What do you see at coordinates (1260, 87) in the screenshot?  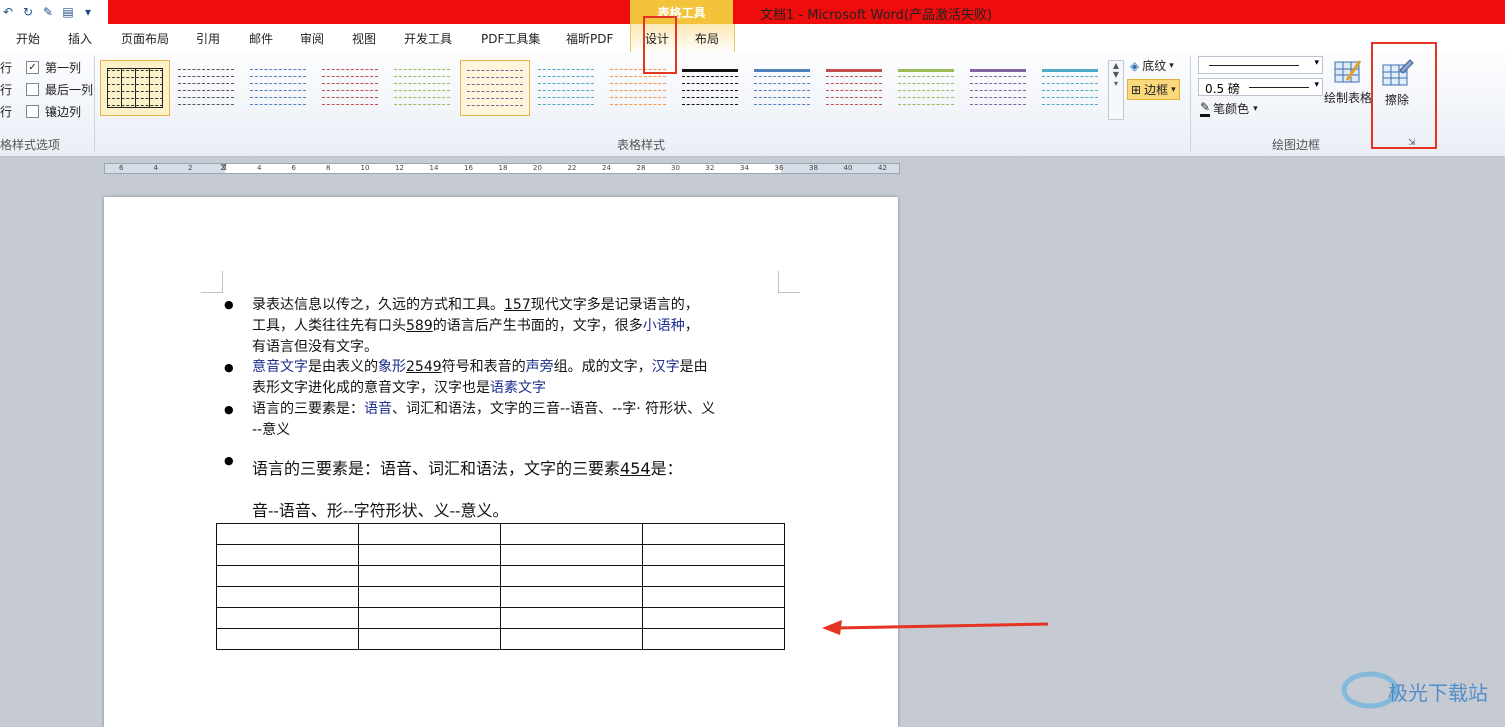 I see `line-weight-dropdown: 0.5 磅 ▾` at bounding box center [1260, 87].